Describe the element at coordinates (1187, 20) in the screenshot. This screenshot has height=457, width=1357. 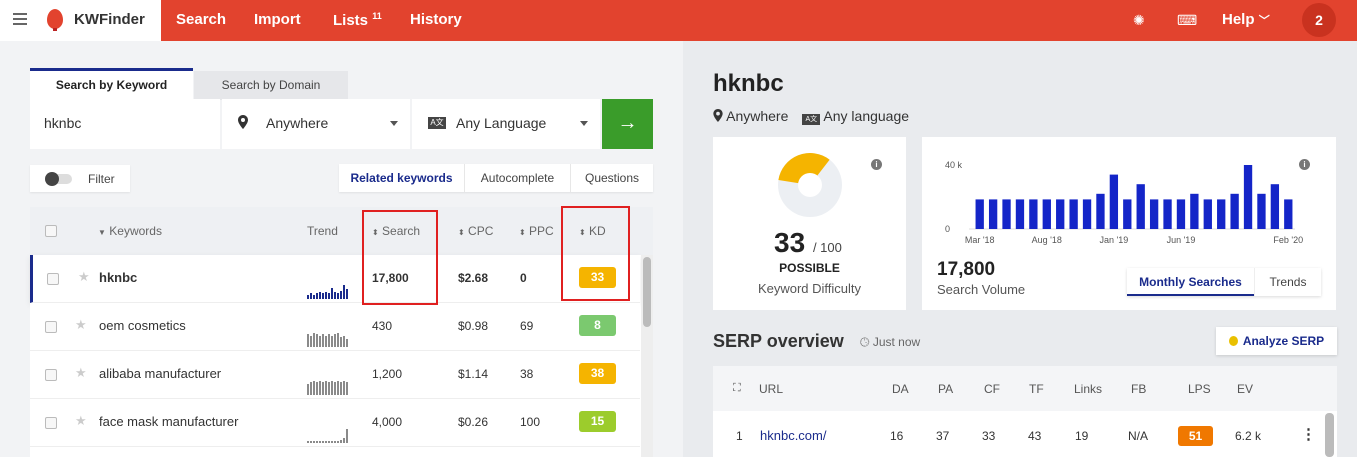
I see `keyboard-icon: ⌨` at that location.